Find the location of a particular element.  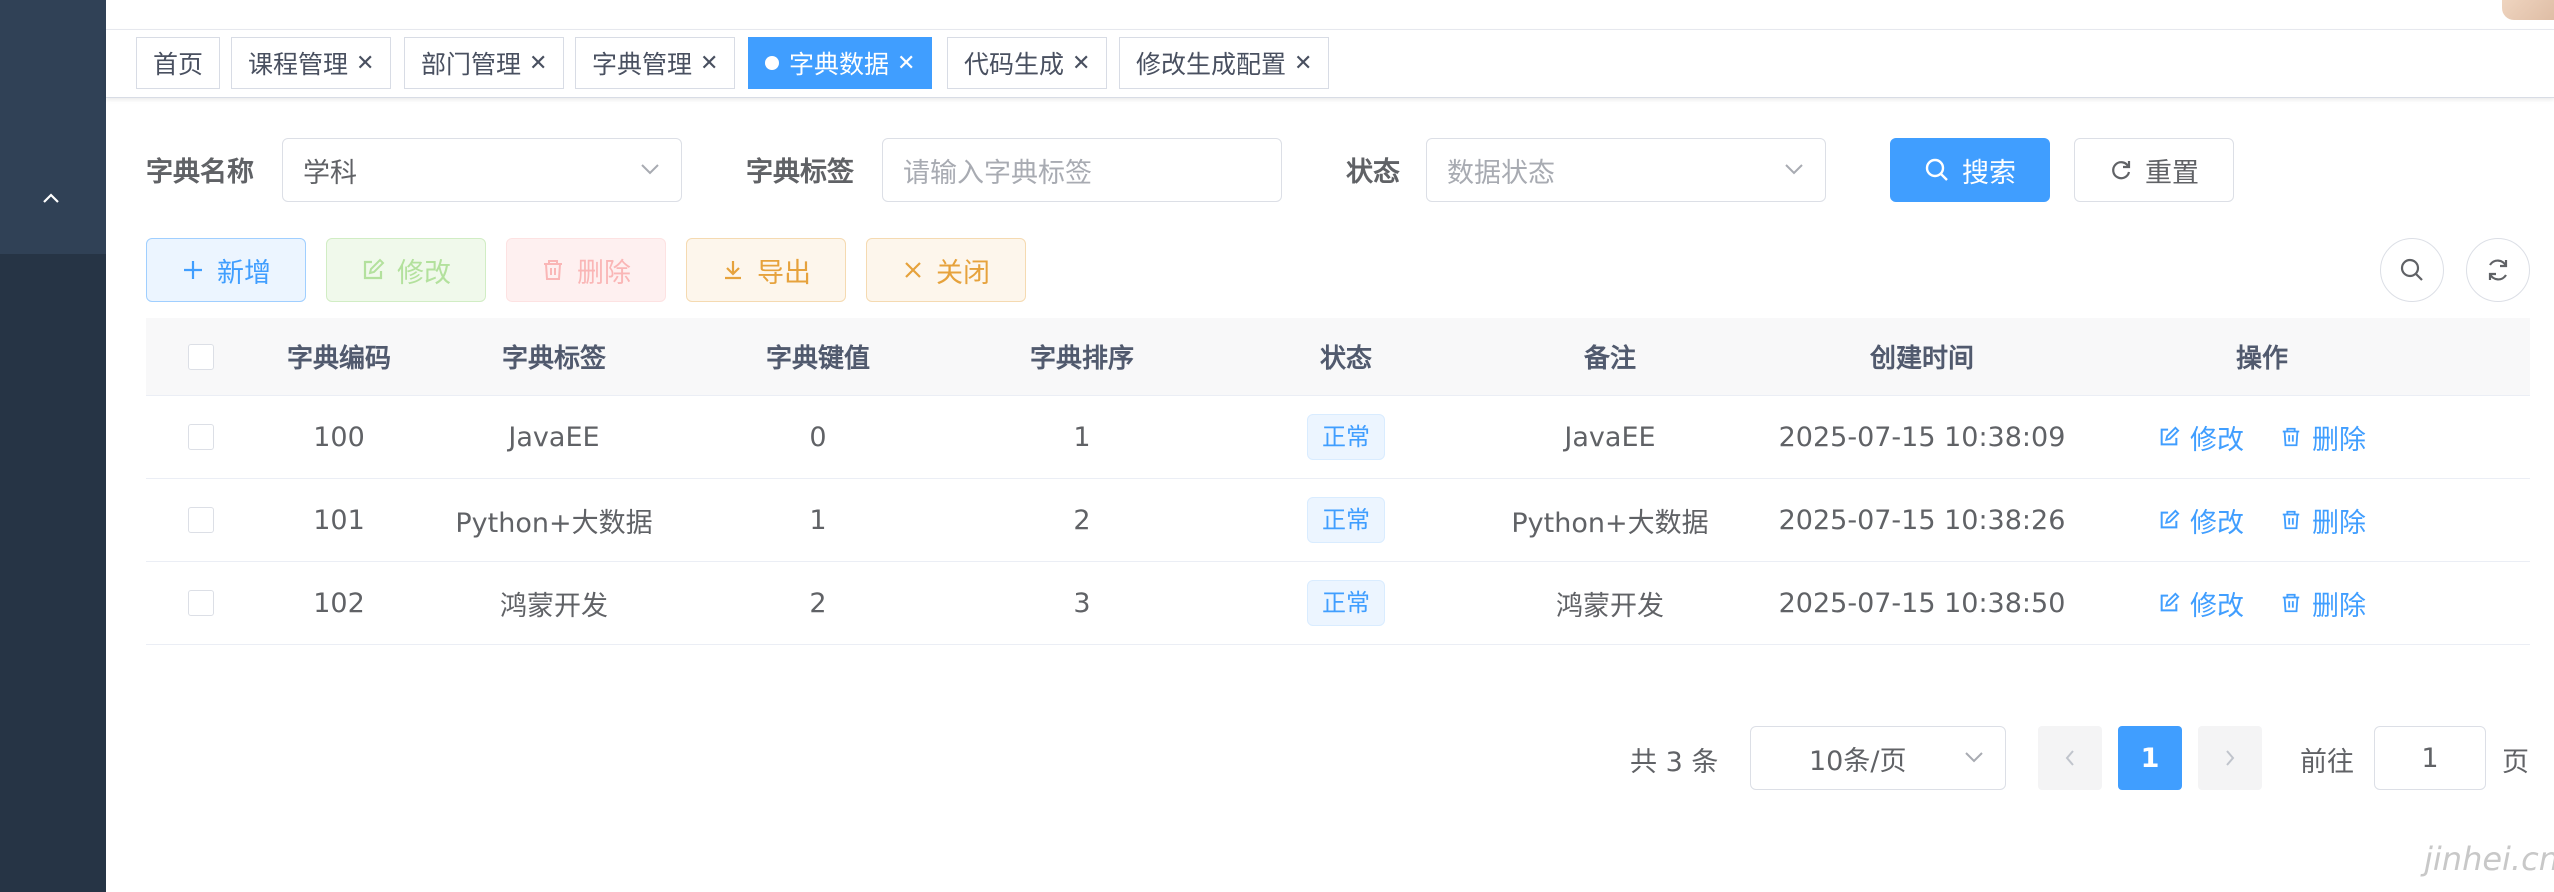

dict-label: 鸿蒙开发 is located at coordinates (554, 606).